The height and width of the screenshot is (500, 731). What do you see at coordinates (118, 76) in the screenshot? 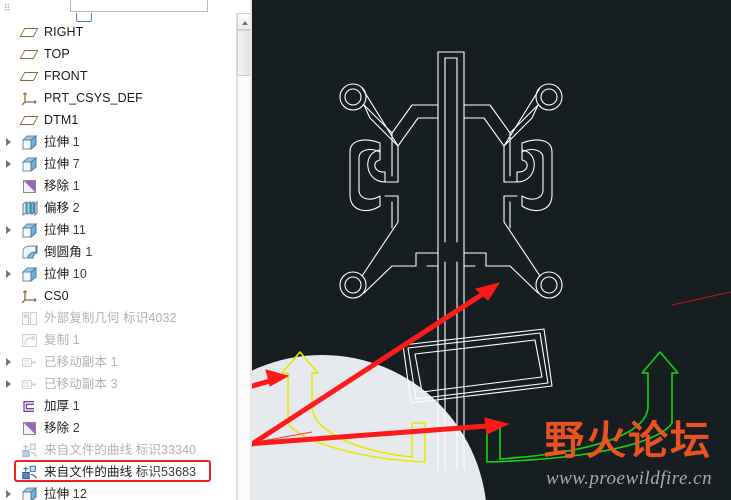
I see `tree-item-2: FRONT` at bounding box center [118, 76].